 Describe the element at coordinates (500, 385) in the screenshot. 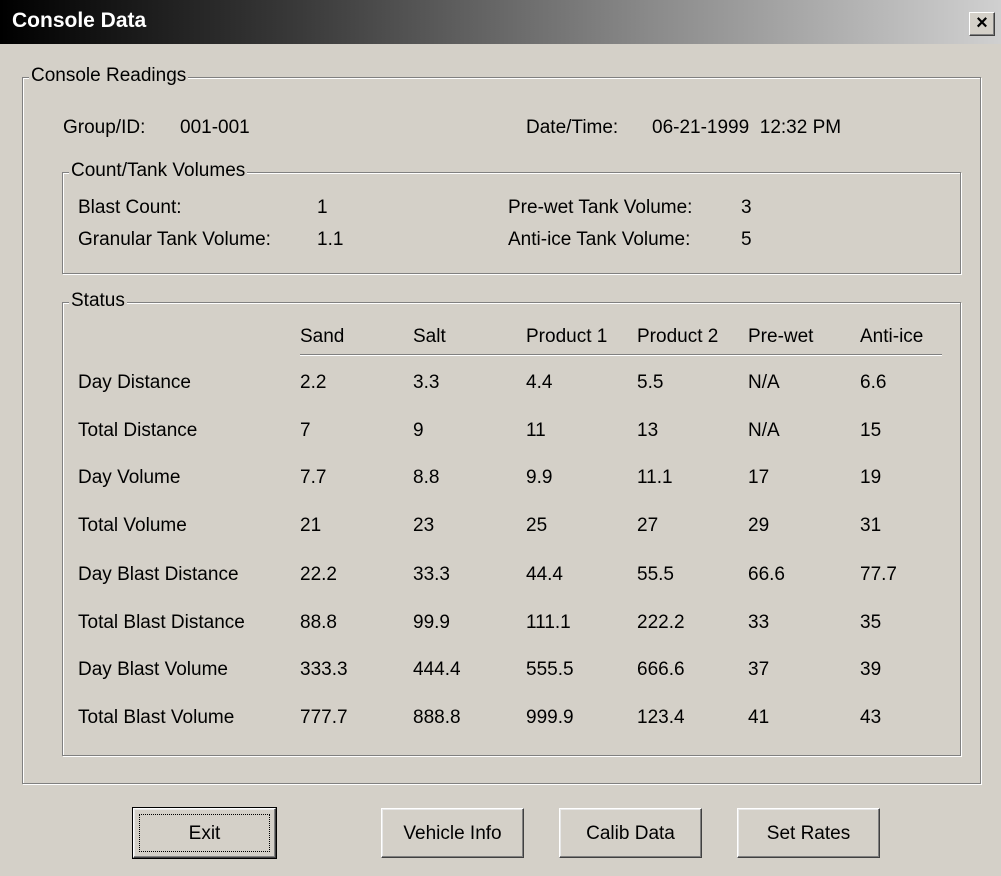

I see `table-row: Day Distance 2.2 3.3 4.4 5.5 N/A 6.6` at that location.